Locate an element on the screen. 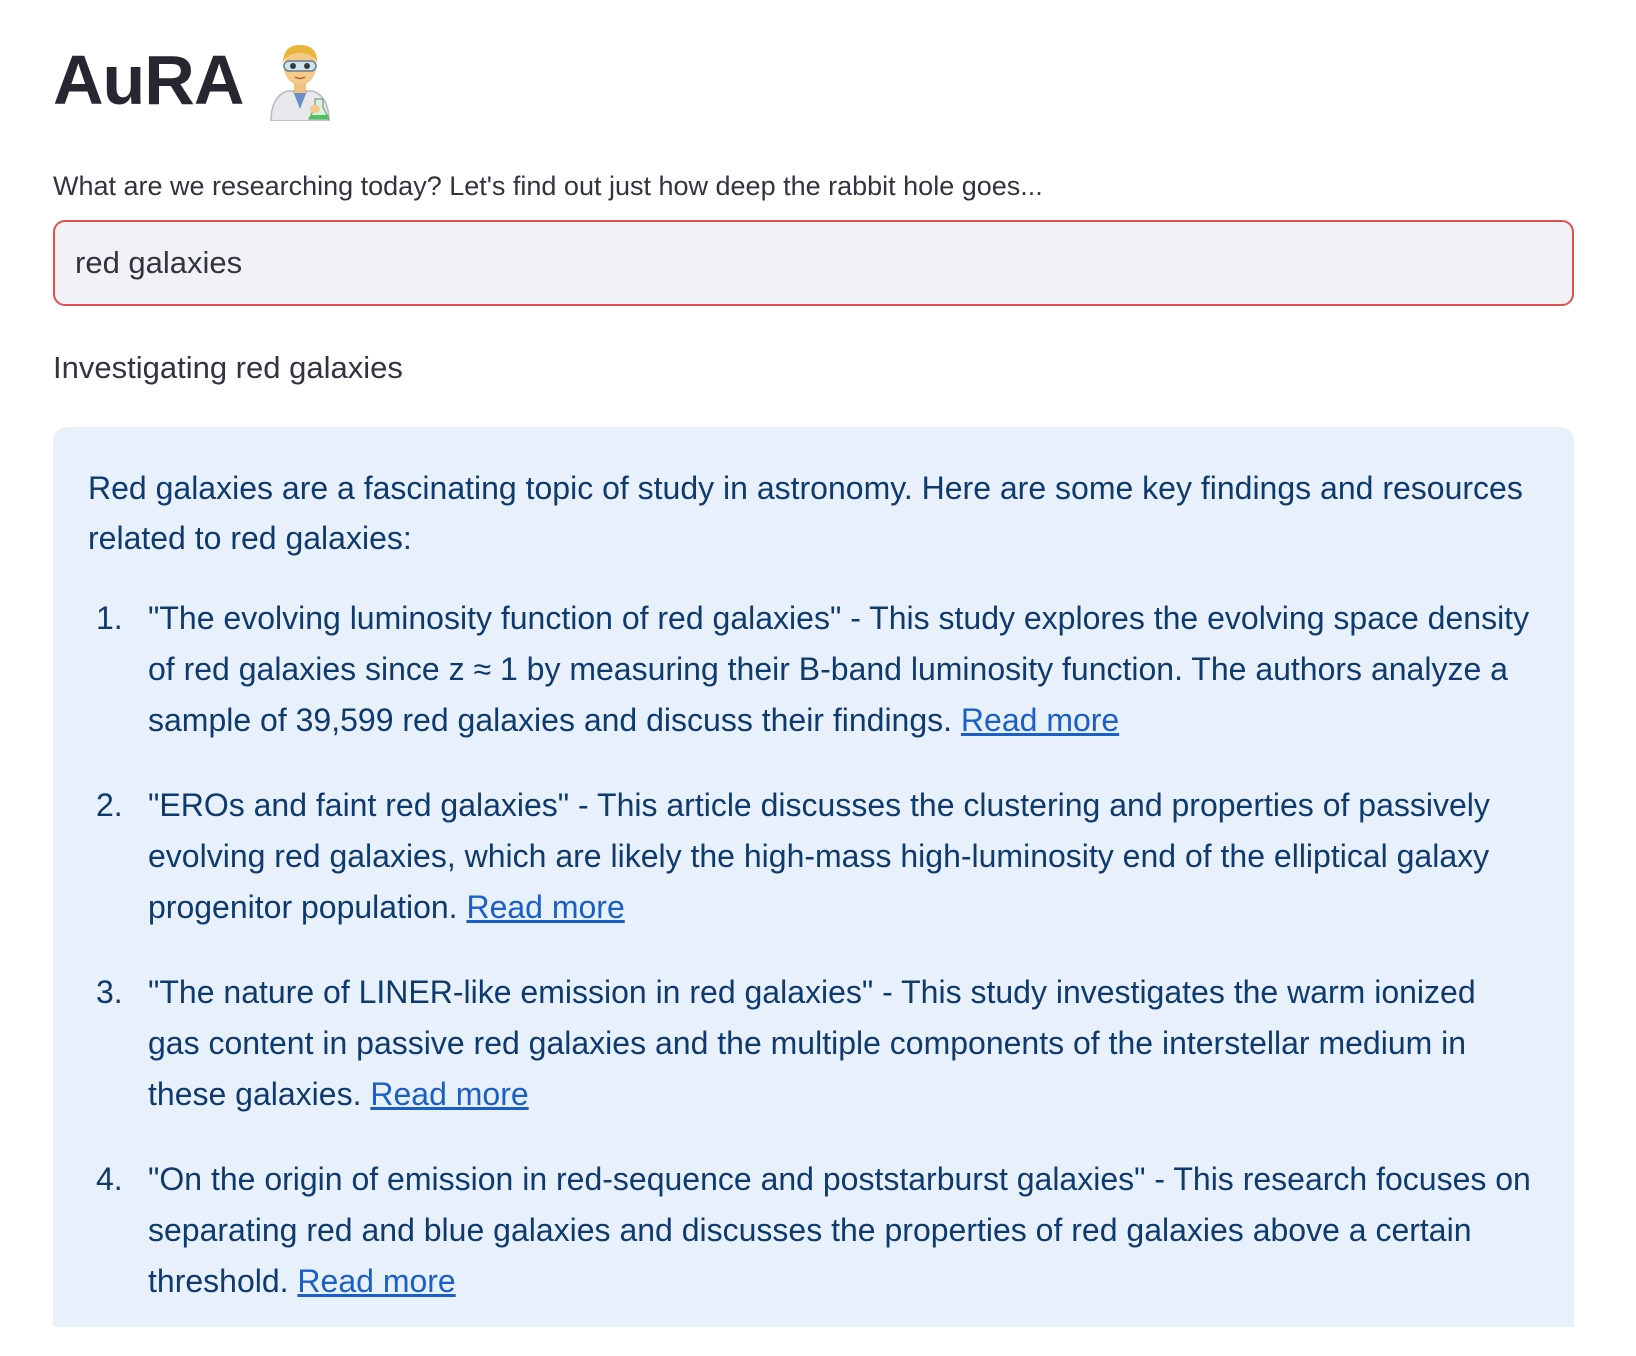 The height and width of the screenshot is (1356, 1636). research-input is located at coordinates (813, 263).